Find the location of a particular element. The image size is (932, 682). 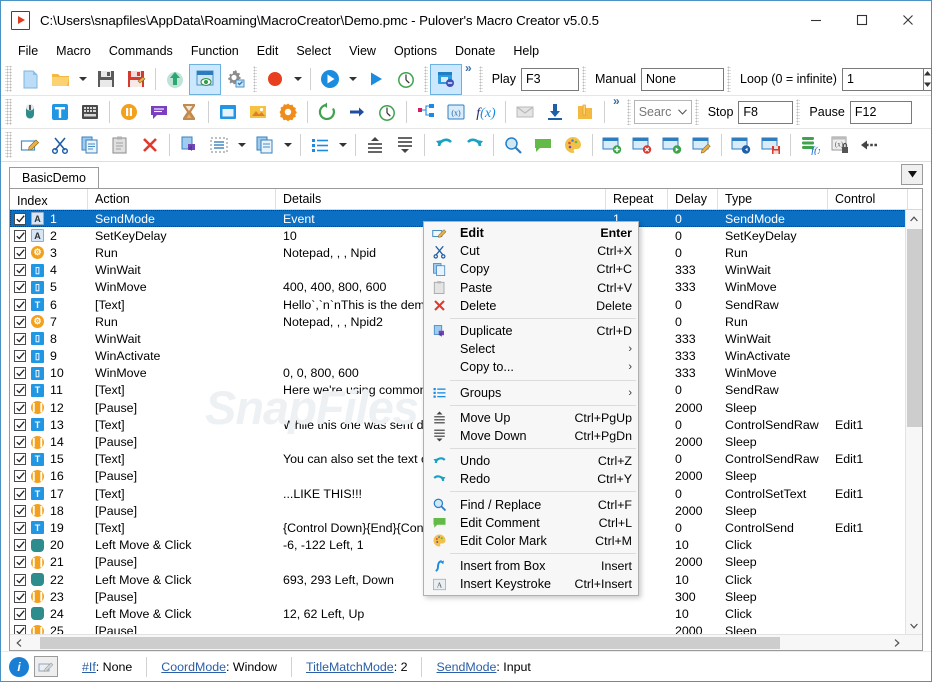

save-button is located at coordinates (106, 79).